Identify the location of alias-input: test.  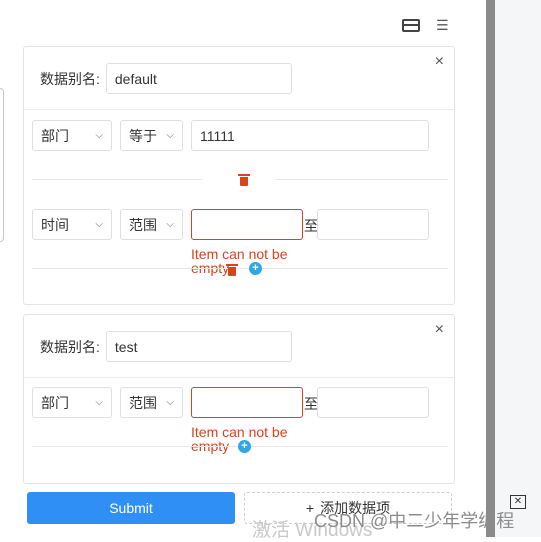
(198, 346).